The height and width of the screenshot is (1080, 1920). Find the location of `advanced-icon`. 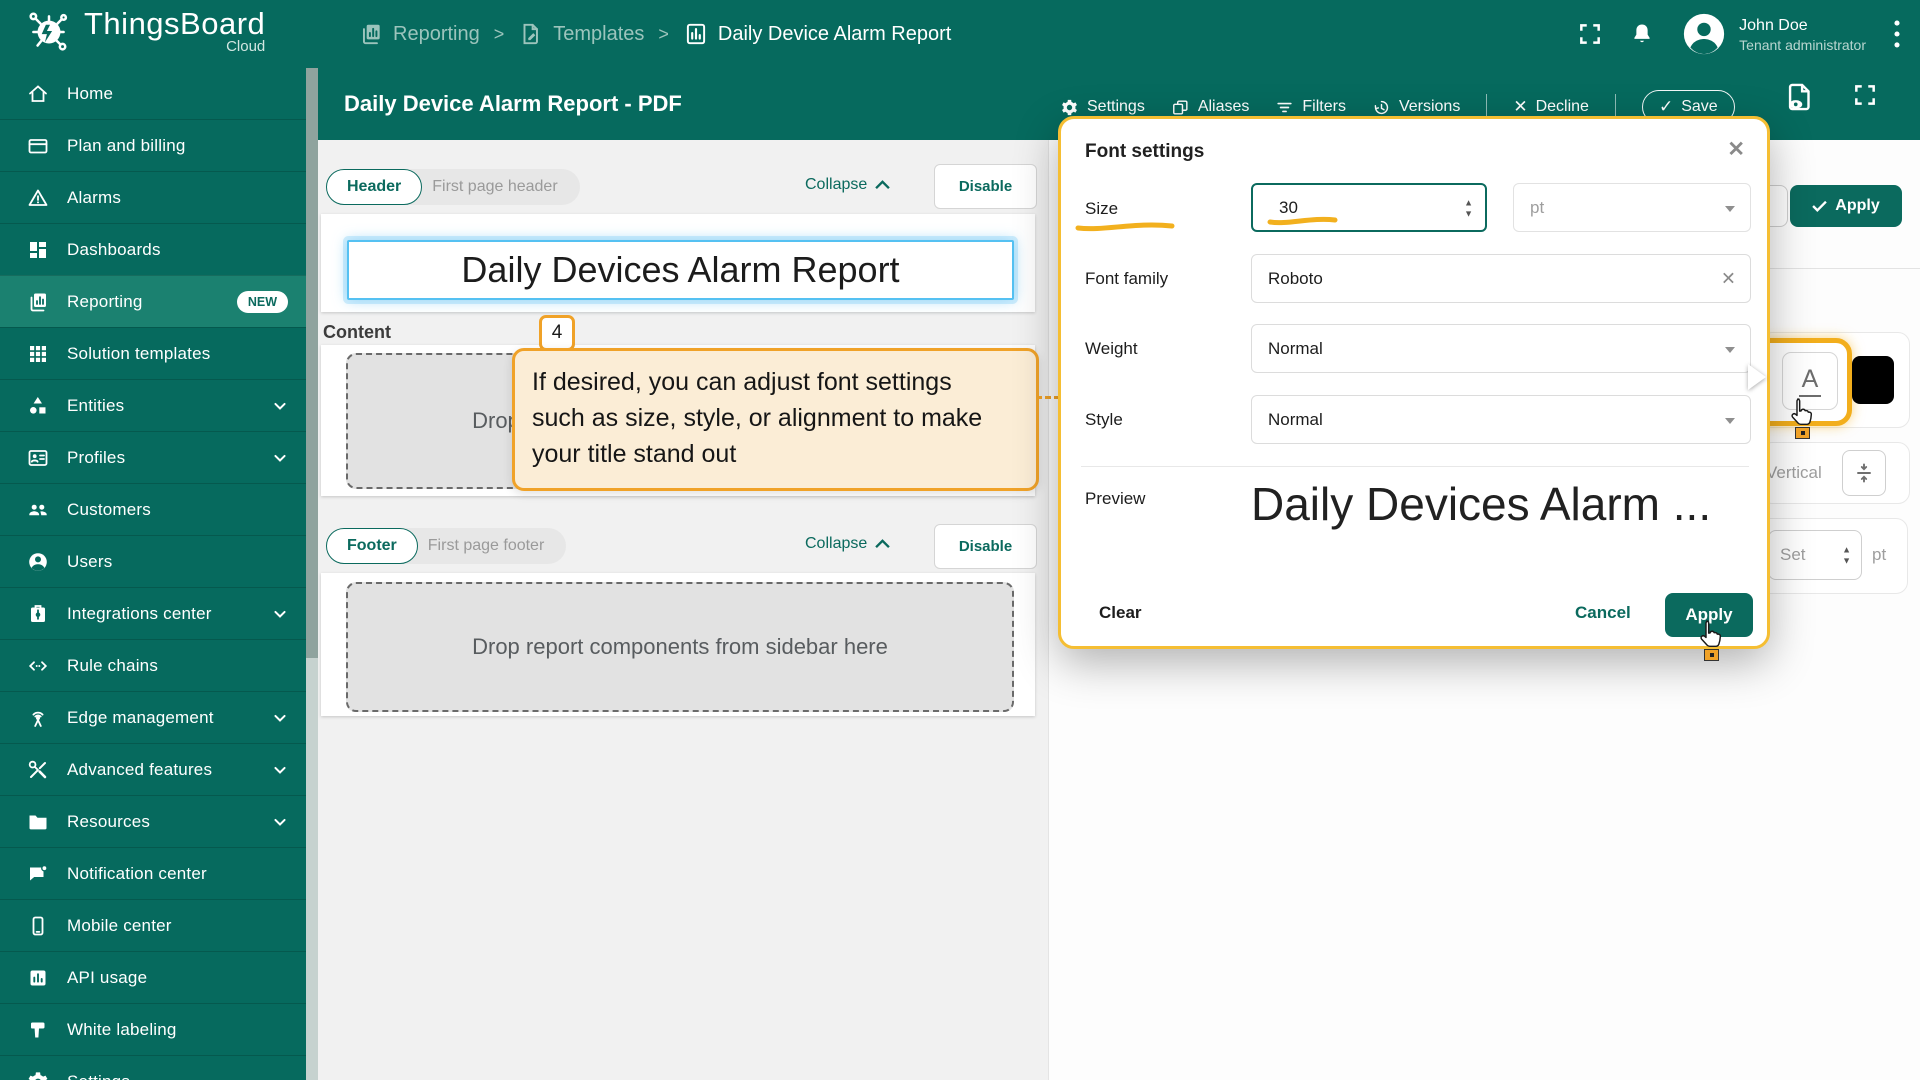

advanced-icon is located at coordinates (38, 770).